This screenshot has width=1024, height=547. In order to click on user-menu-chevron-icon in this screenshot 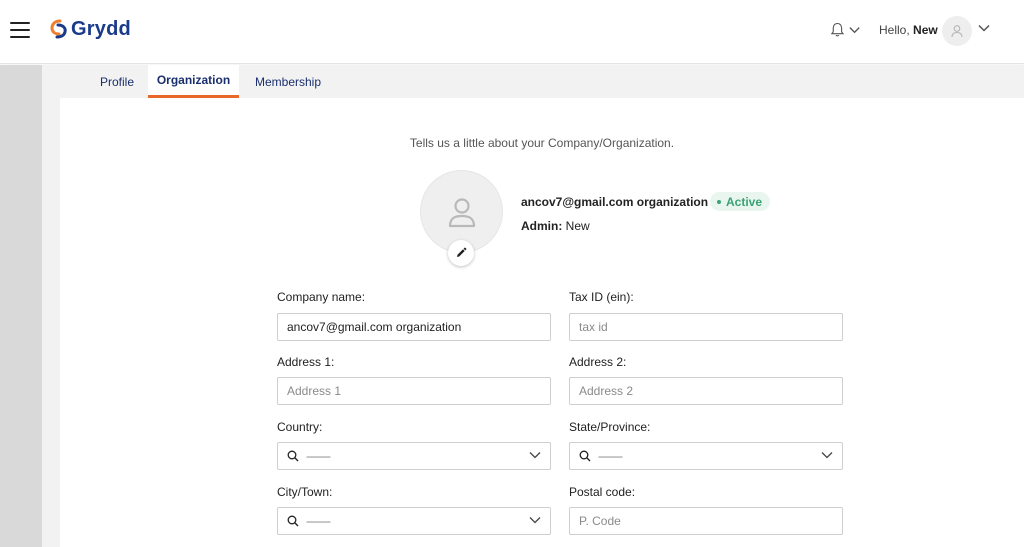, I will do `click(984, 28)`.